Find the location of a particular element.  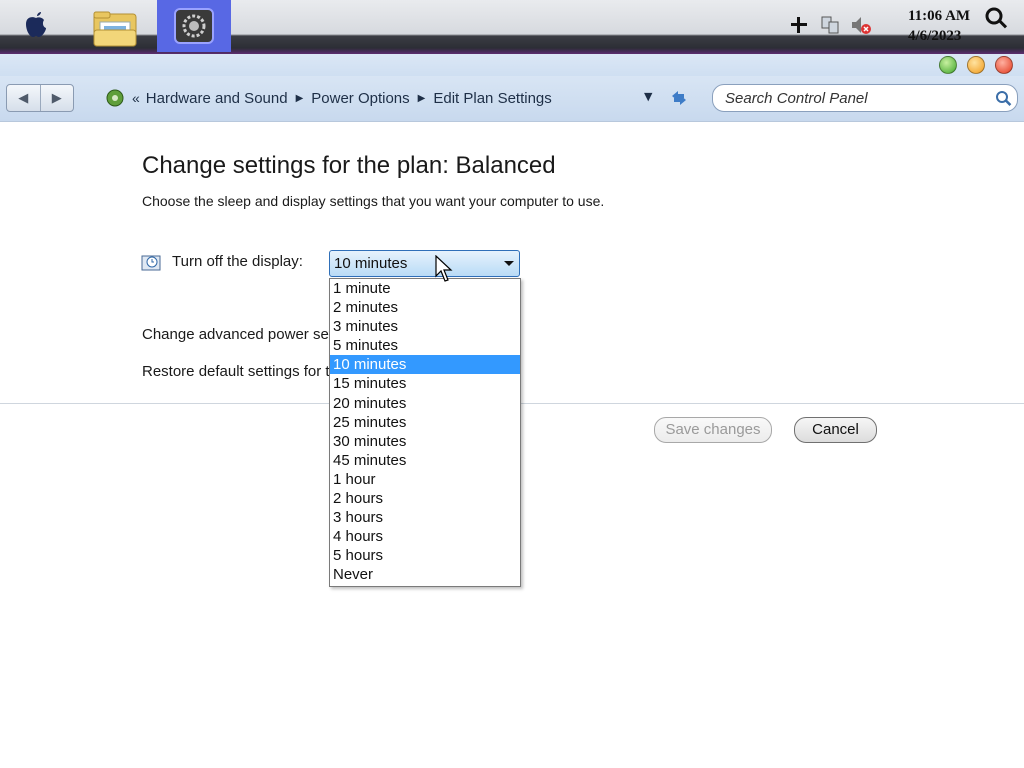

dropdown-option: 20 minutes is located at coordinates (425, 403).